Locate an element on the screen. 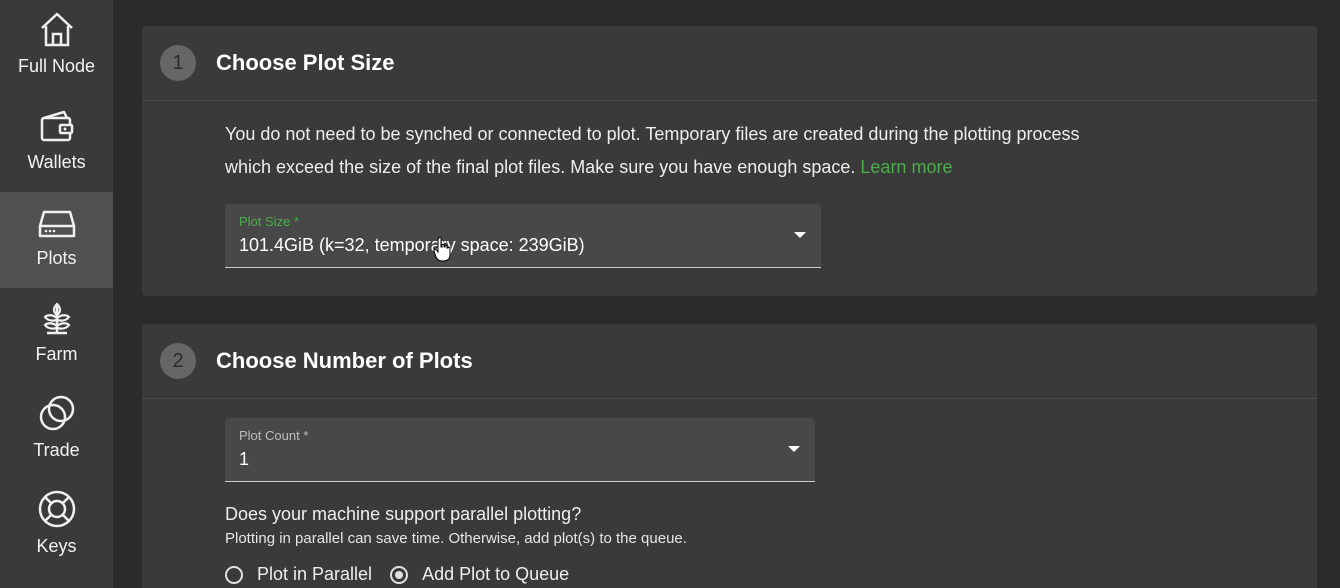 Image resolution: width=1340 pixels, height=588 pixels. radio-unchecked-icon is located at coordinates (234, 574).